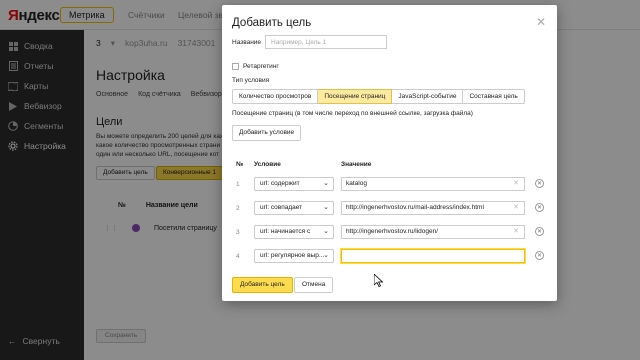 This screenshot has width=640, height=360. What do you see at coordinates (267, 133) in the screenshot?
I see `add-condition-button: Добавить условие` at bounding box center [267, 133].